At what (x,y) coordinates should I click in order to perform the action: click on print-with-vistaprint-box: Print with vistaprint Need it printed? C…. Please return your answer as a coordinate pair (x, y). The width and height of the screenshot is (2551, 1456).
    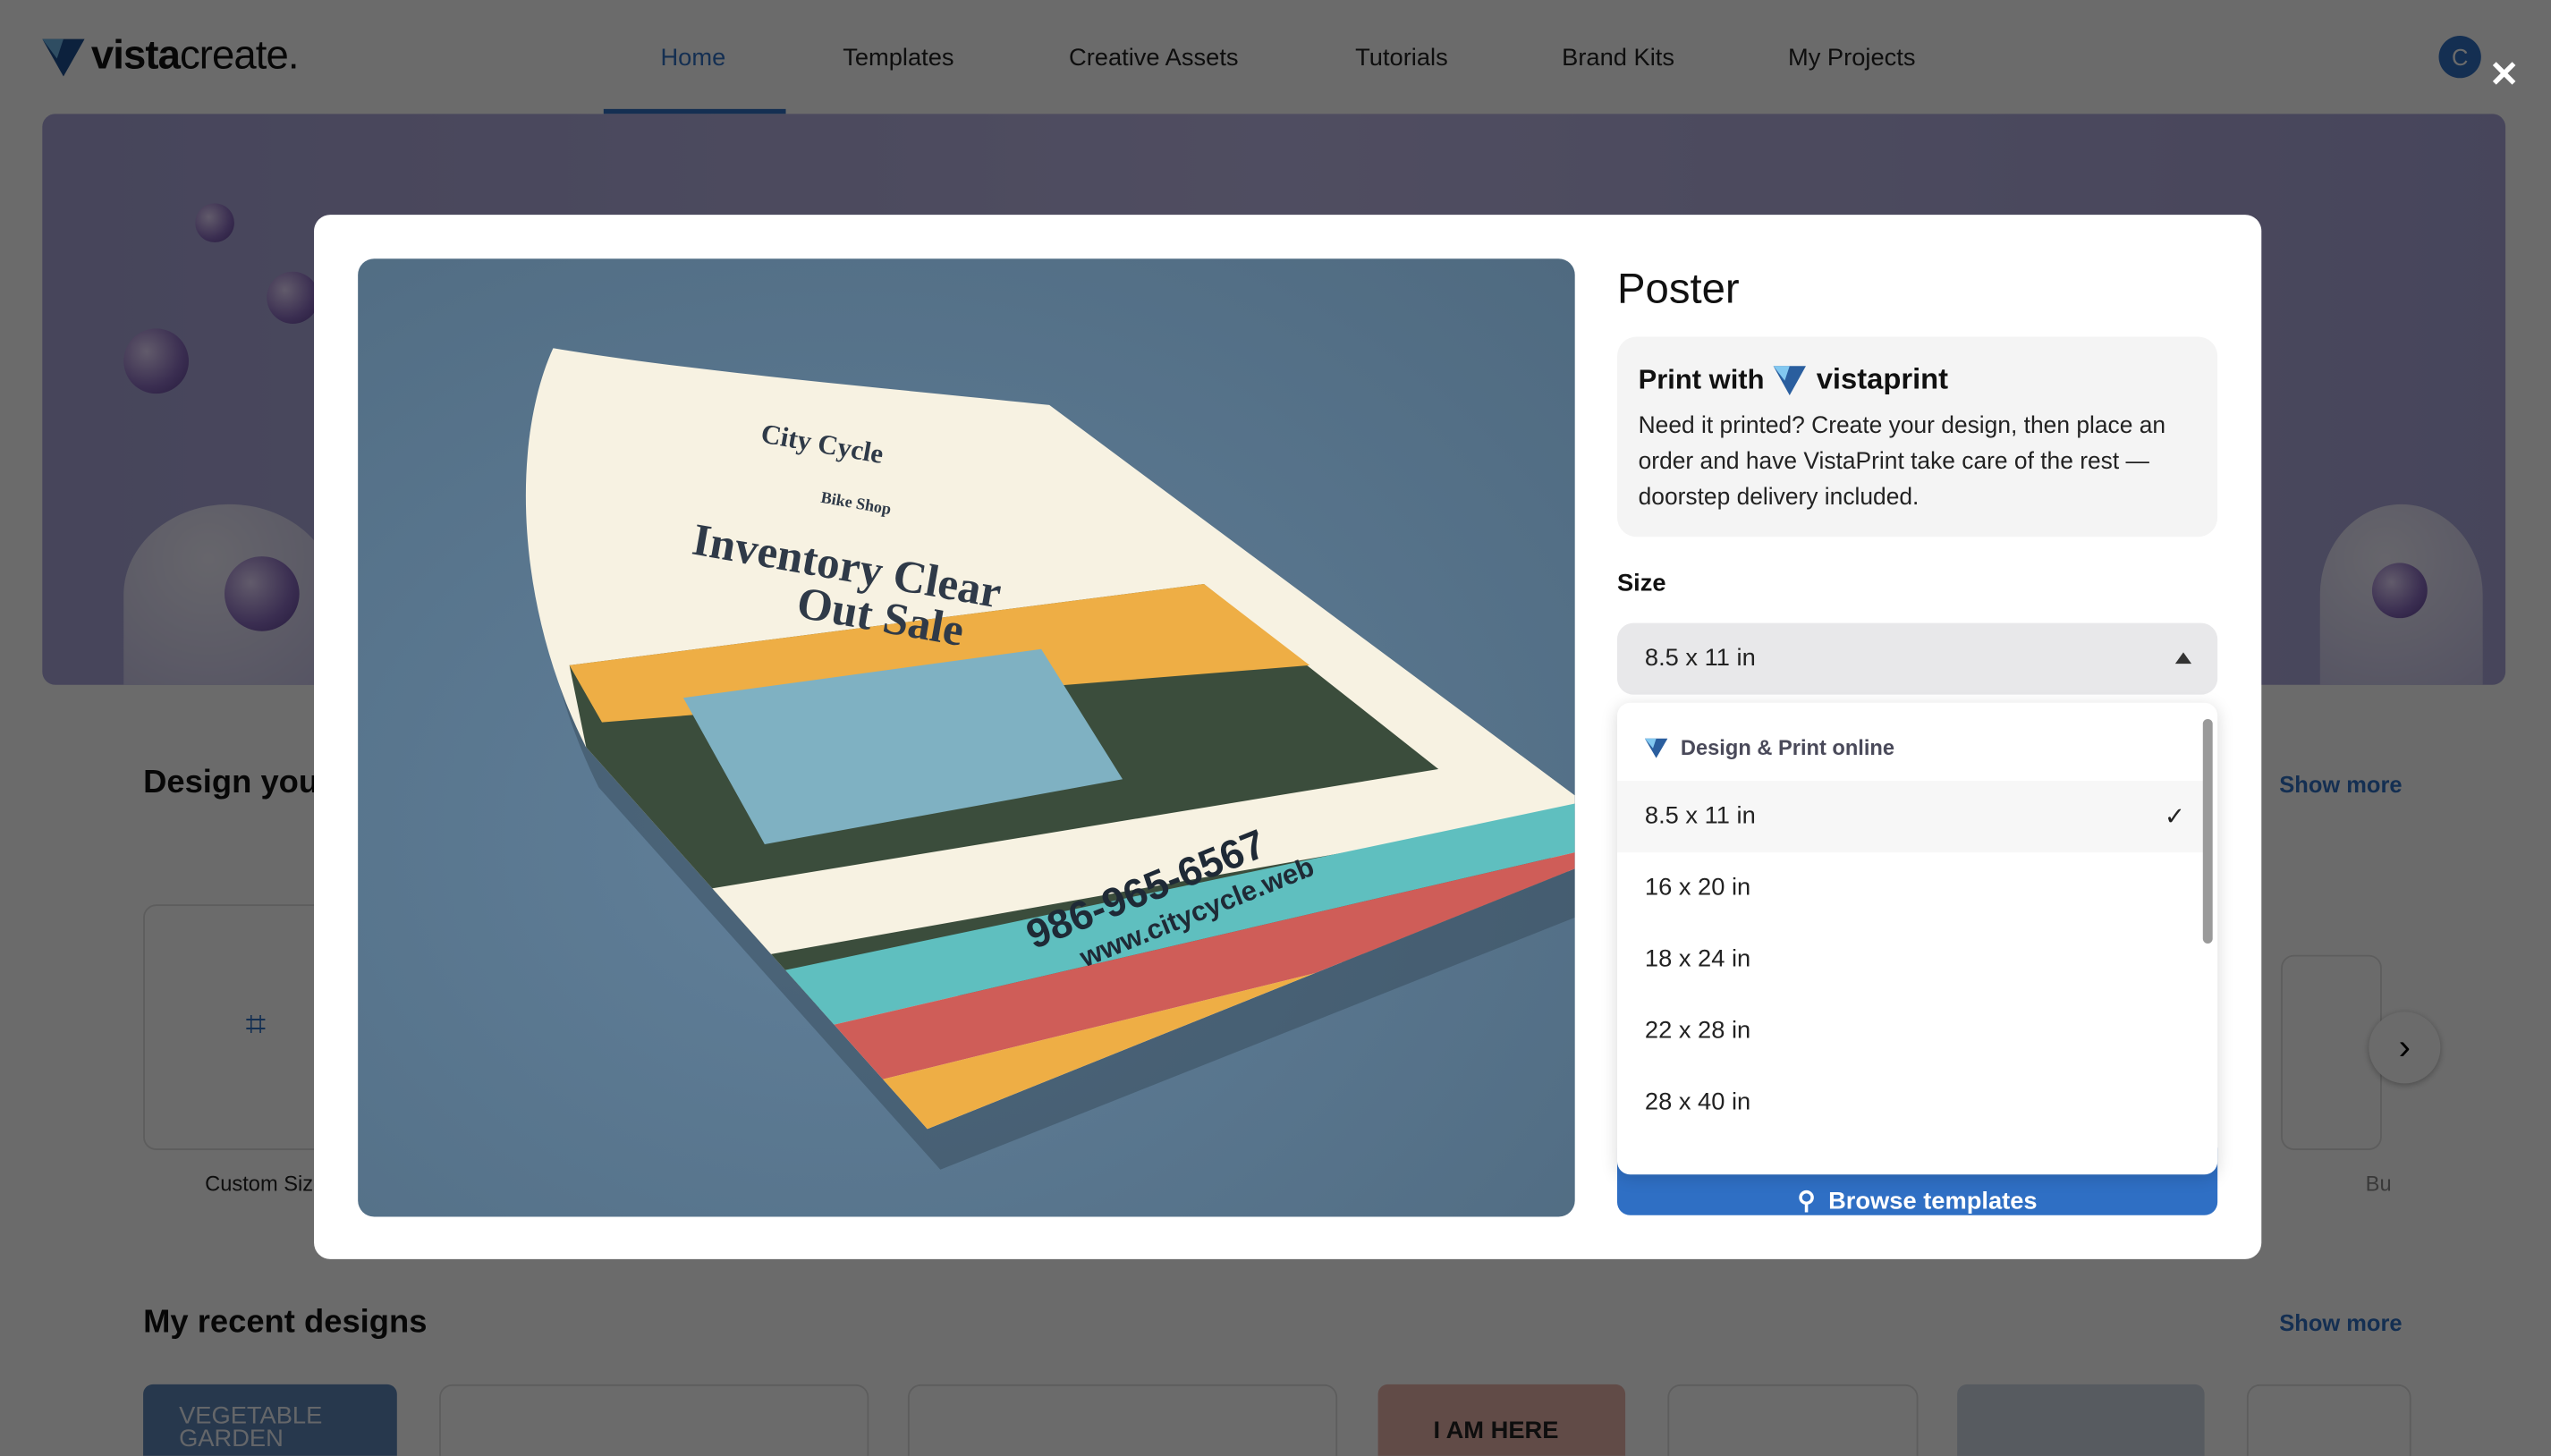
    Looking at the image, I should click on (1917, 437).